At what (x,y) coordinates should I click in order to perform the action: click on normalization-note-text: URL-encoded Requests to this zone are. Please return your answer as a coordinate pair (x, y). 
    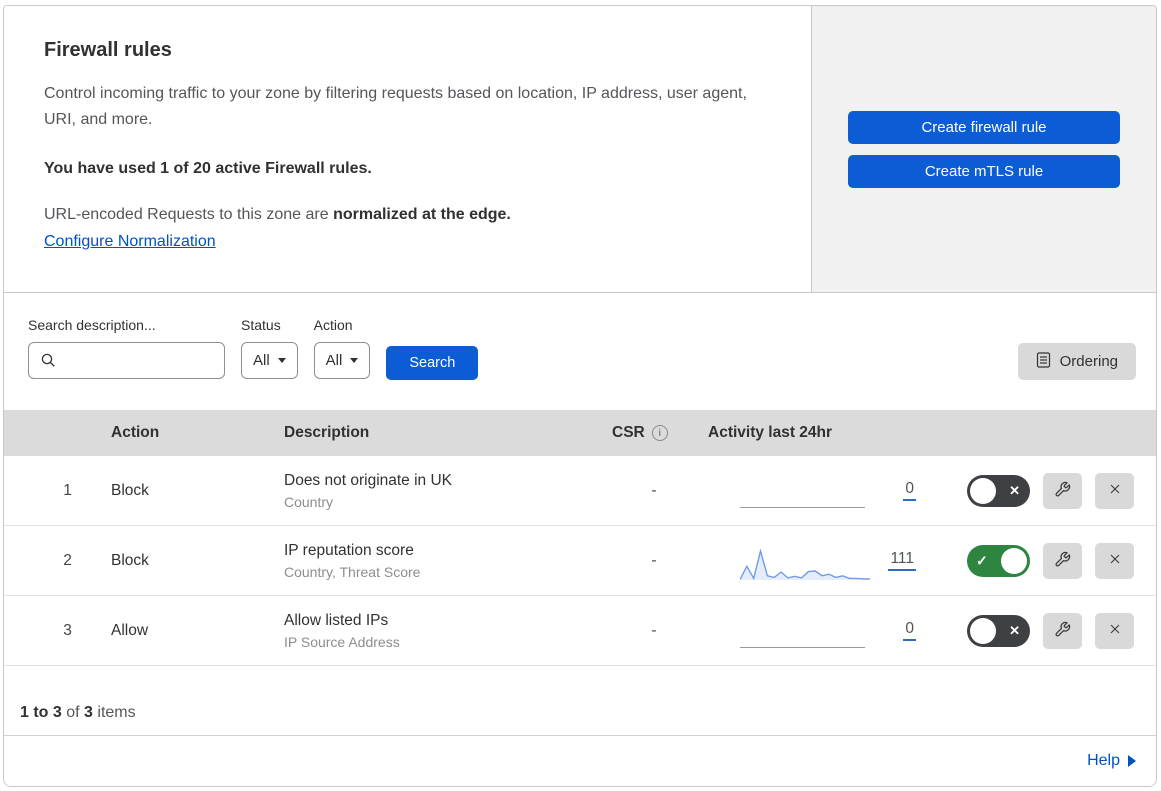
    Looking at the image, I should click on (186, 214).